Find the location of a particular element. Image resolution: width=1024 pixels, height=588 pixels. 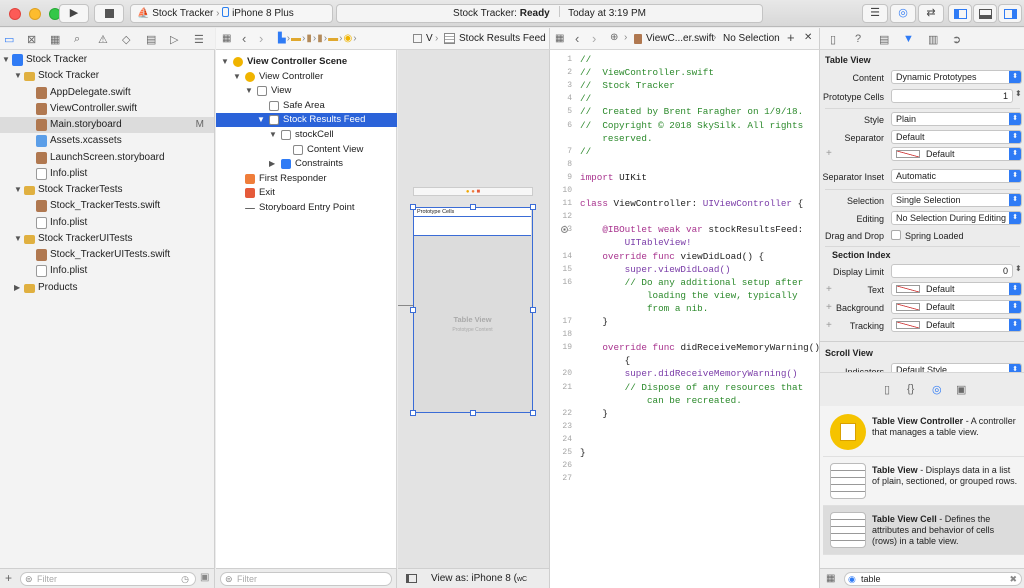

forward-arrow-icon: › is located at coordinates (594, 38).